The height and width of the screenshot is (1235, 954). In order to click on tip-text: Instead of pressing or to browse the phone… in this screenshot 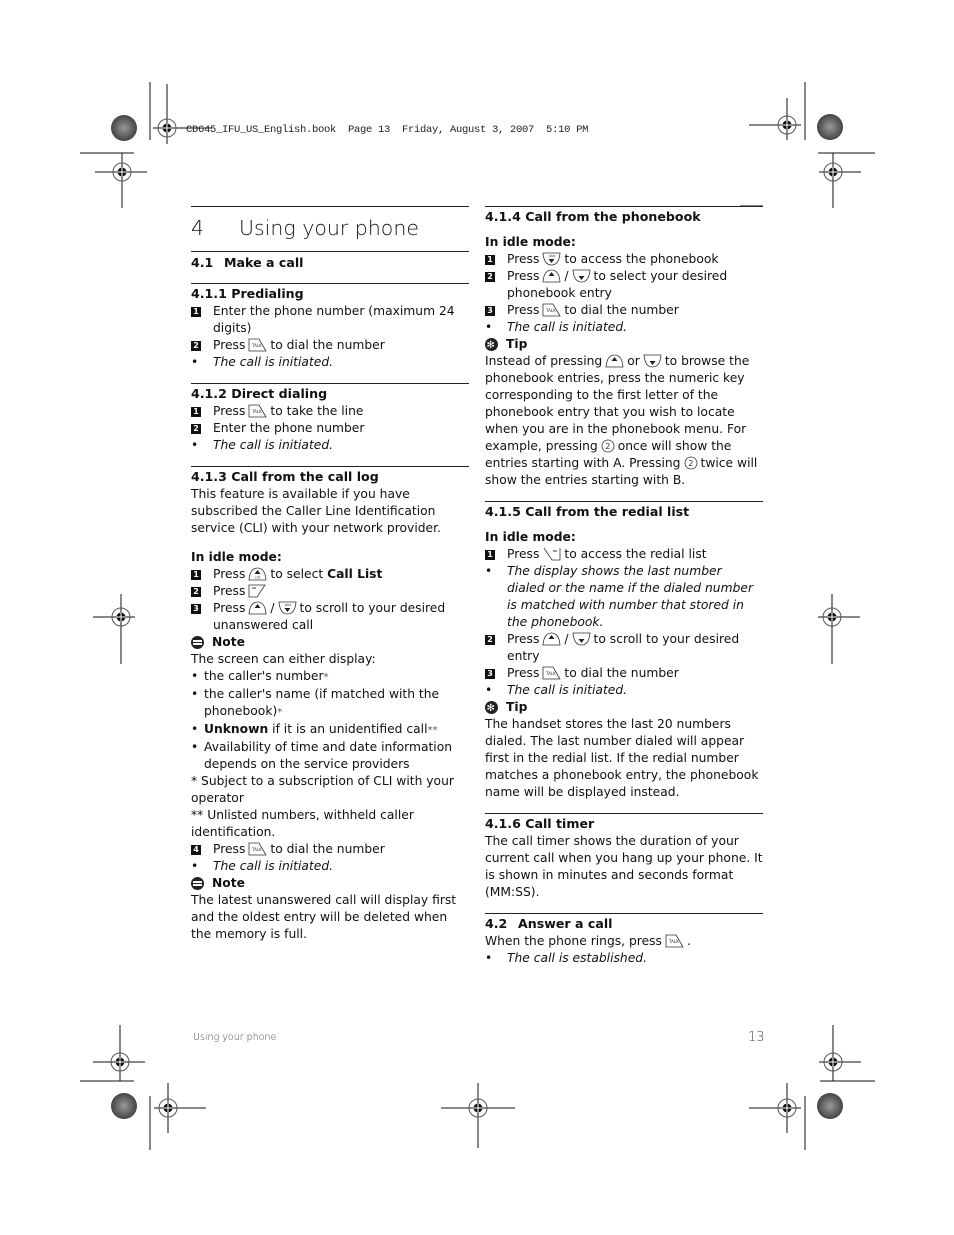, I will do `click(621, 420)`.